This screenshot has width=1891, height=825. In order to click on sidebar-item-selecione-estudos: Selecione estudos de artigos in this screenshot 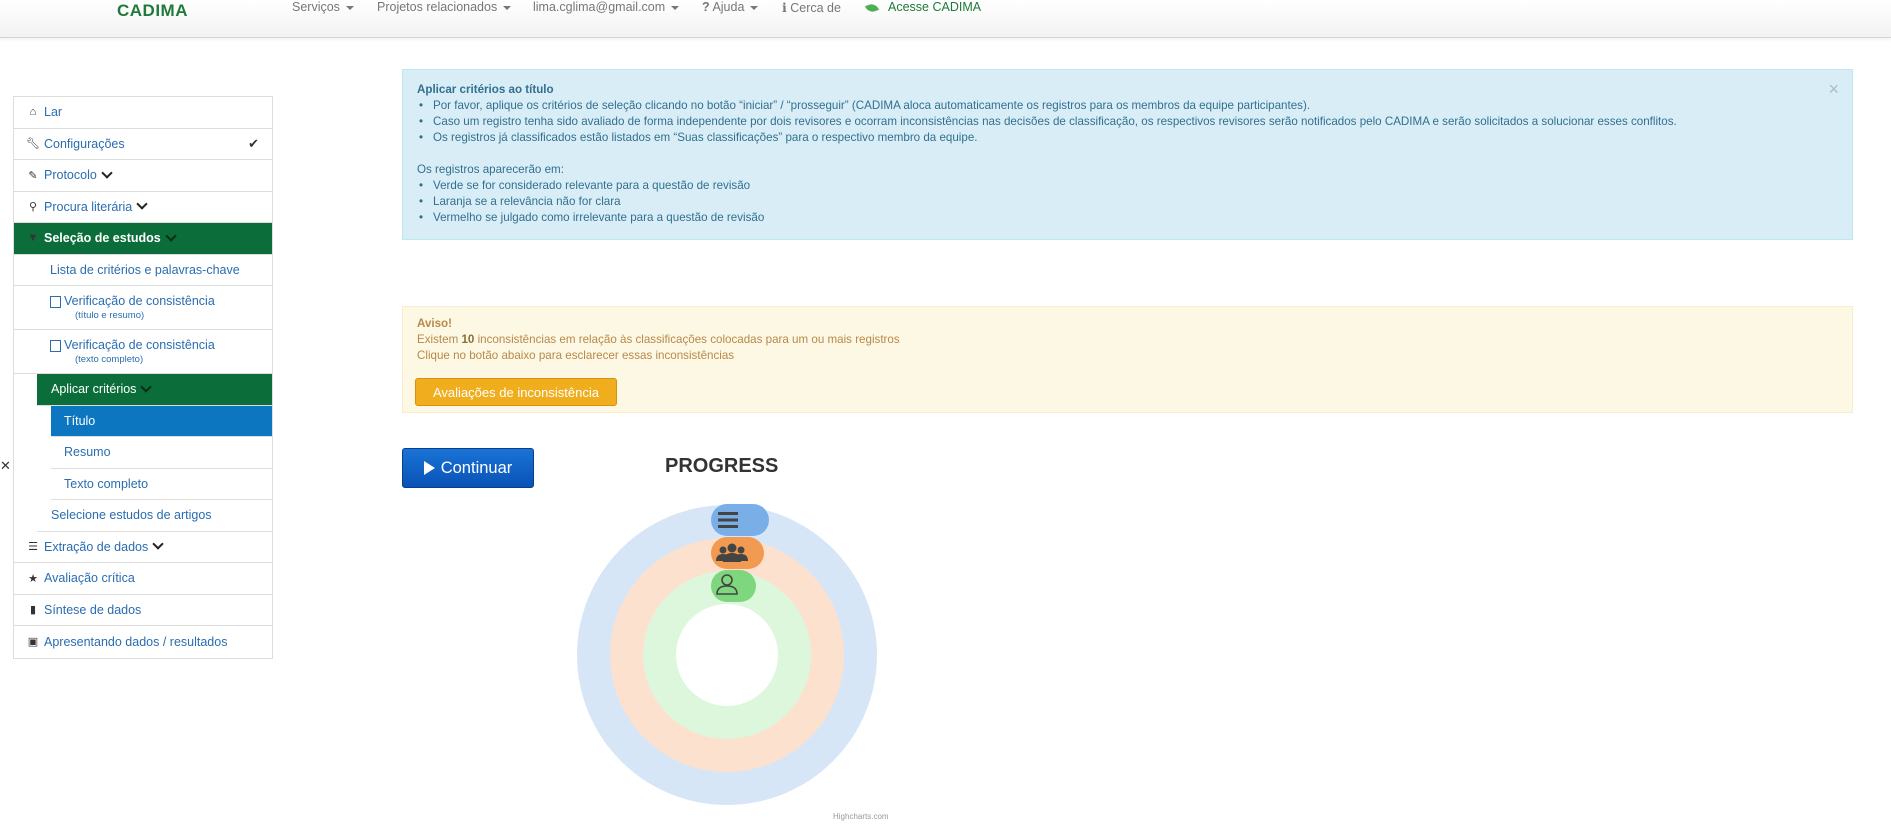, I will do `click(154, 516)`.